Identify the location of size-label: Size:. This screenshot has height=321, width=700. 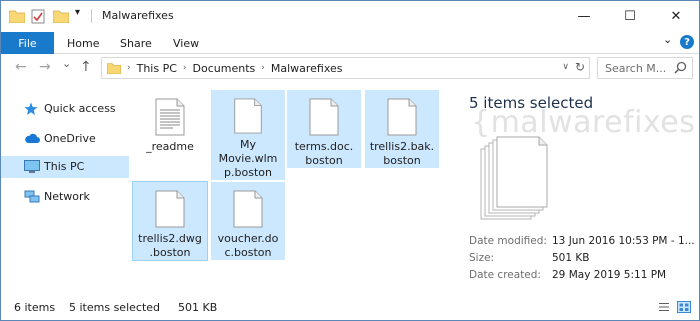
(482, 258).